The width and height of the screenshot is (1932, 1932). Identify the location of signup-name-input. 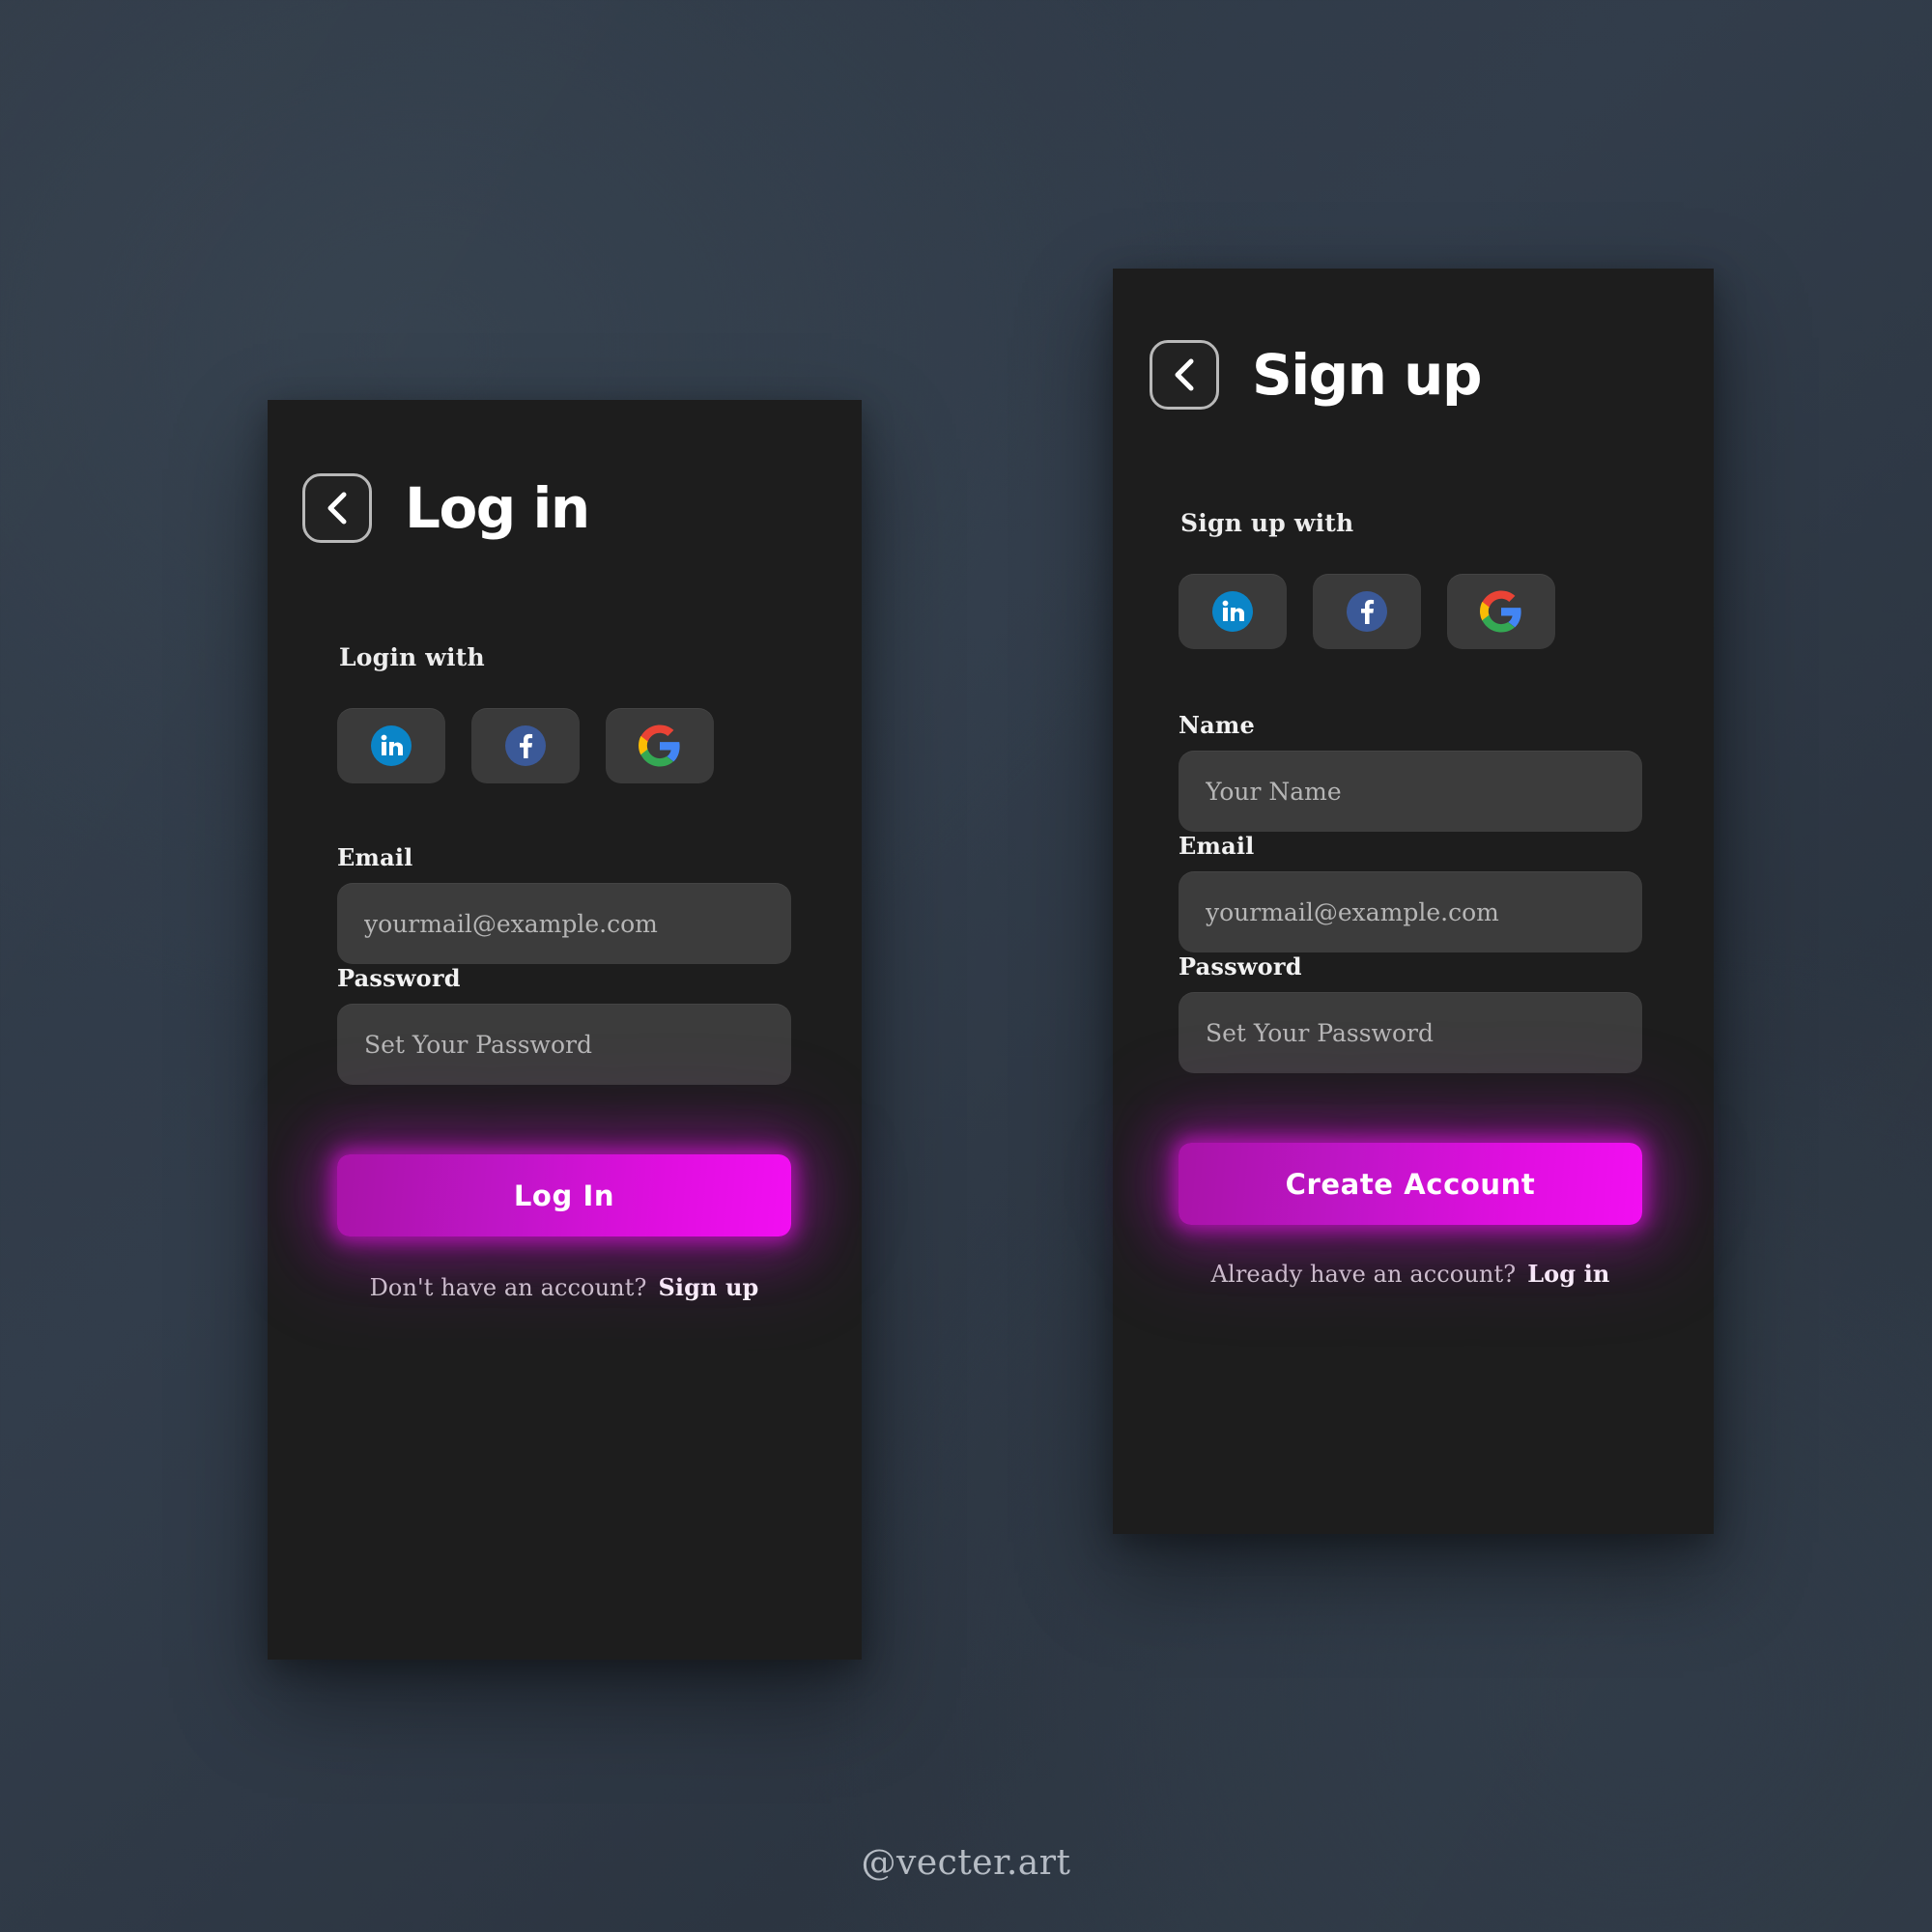
(1410, 791).